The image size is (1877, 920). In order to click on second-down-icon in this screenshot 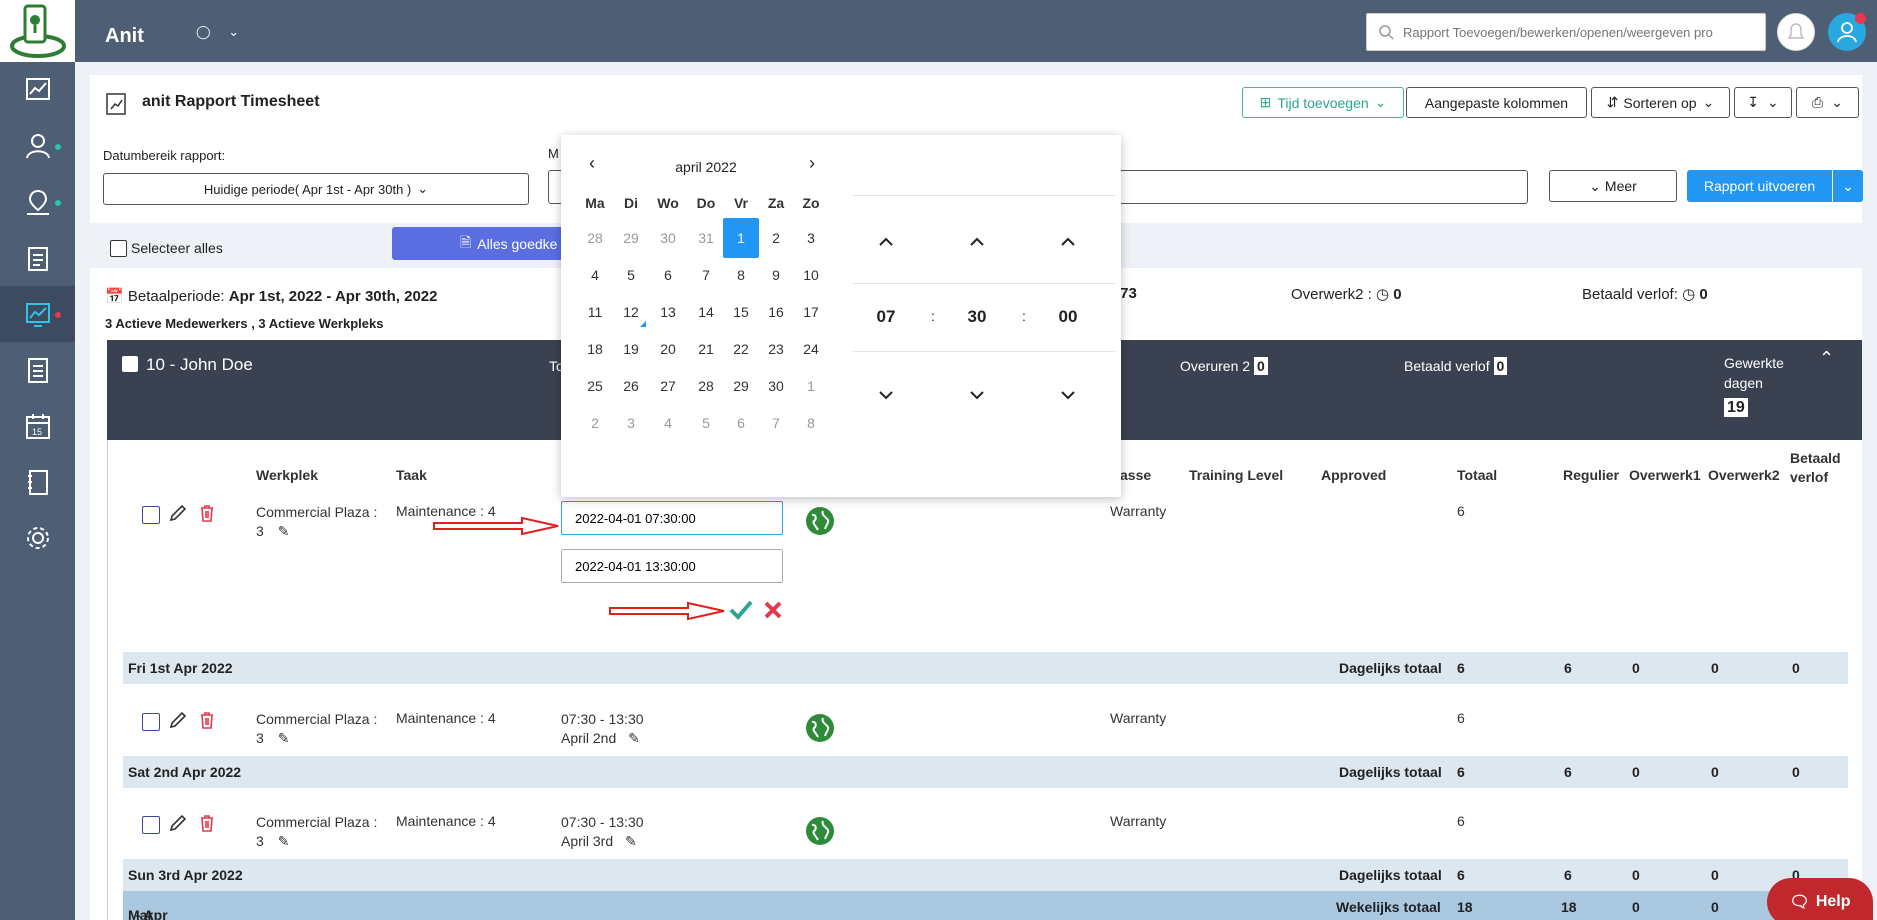, I will do `click(1068, 395)`.